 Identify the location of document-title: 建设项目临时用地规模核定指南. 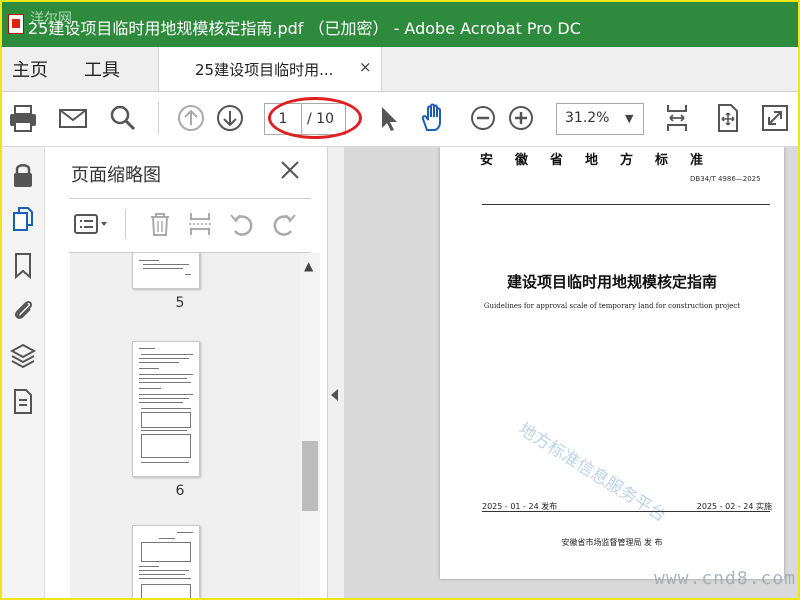
(611, 282).